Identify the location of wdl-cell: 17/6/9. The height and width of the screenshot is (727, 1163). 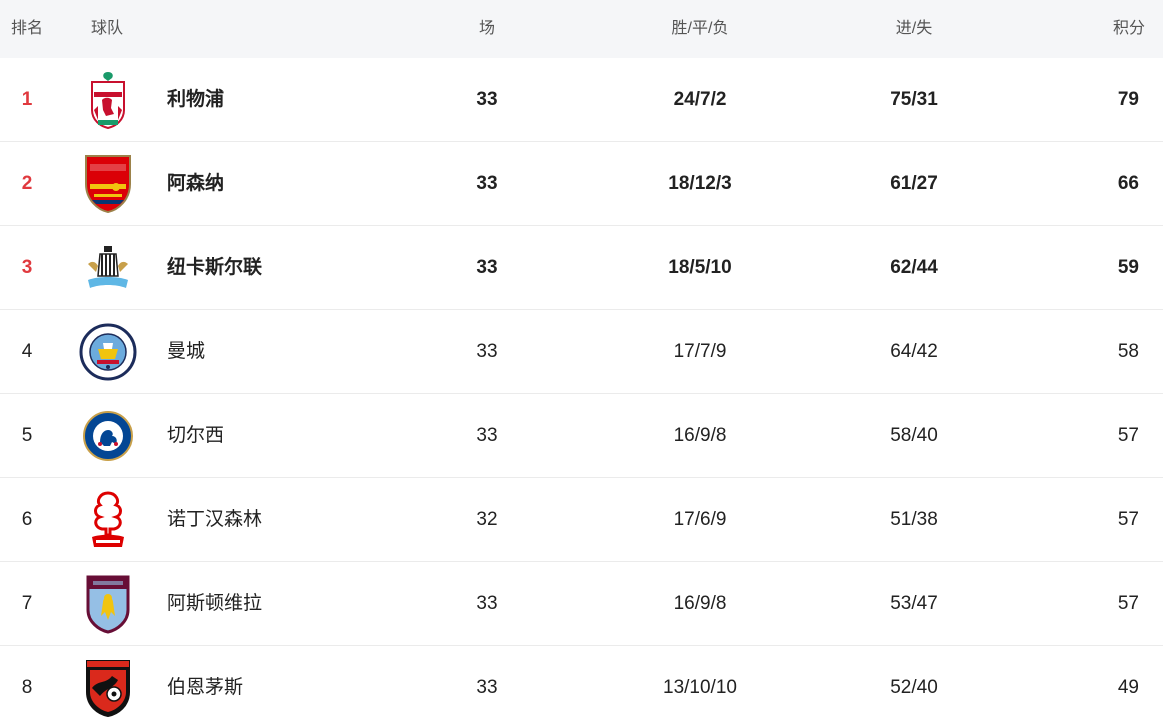
(700, 519).